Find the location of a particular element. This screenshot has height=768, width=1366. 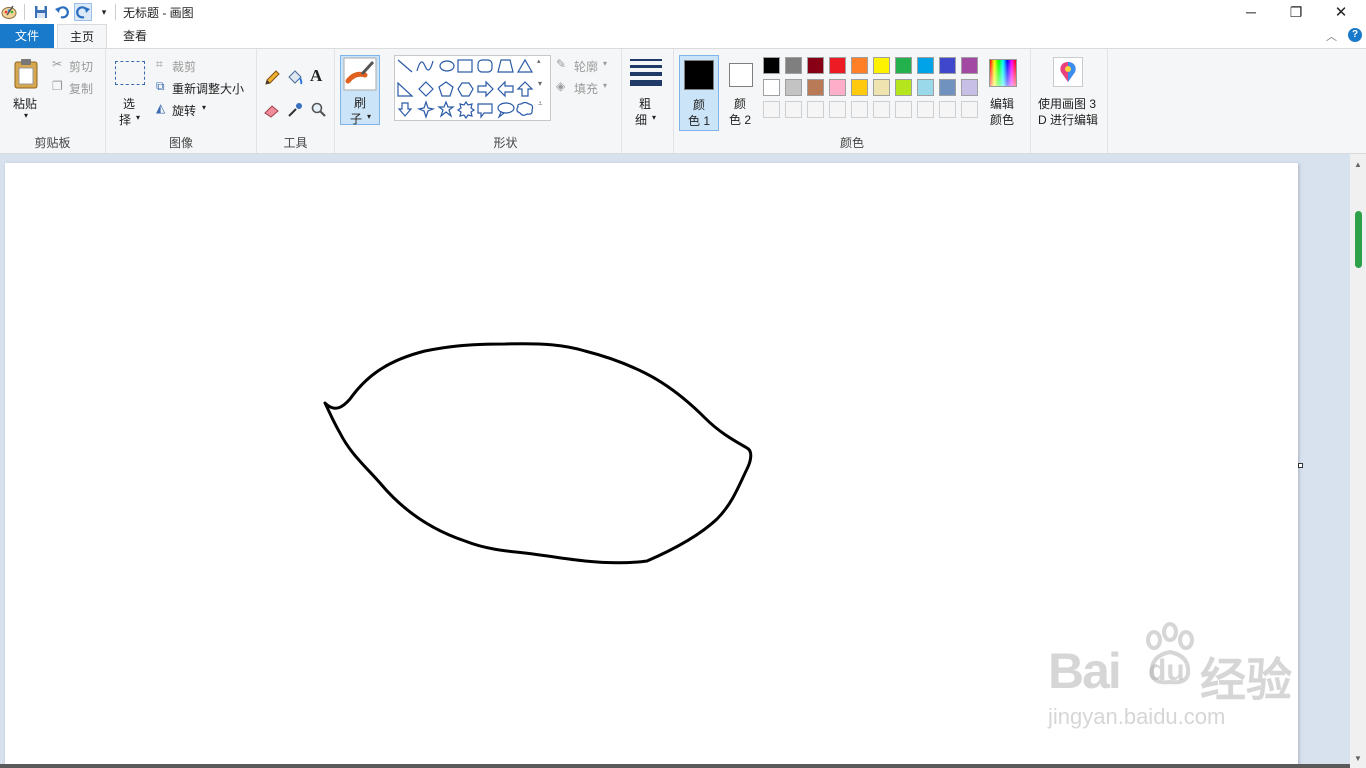

eraser-icon is located at coordinates (272, 110).